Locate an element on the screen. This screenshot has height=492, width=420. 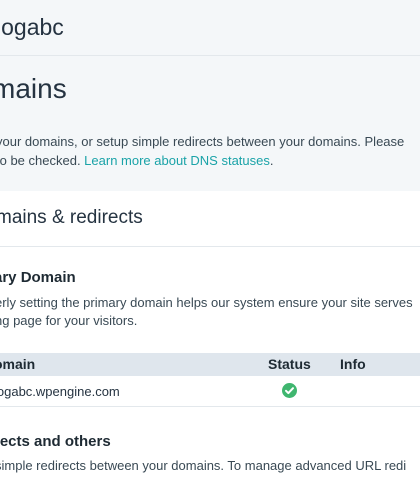
table-row: logabc.wpengine.com is located at coordinates (210, 391).